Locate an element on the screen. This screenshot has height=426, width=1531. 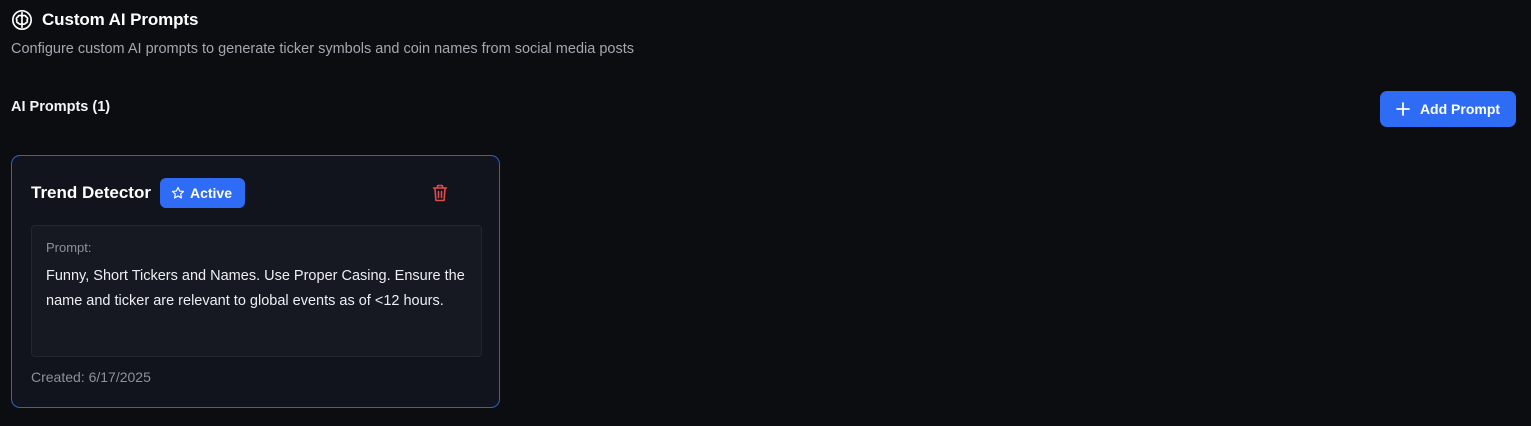
add-prompt-label: Add Prompt is located at coordinates (1460, 109).